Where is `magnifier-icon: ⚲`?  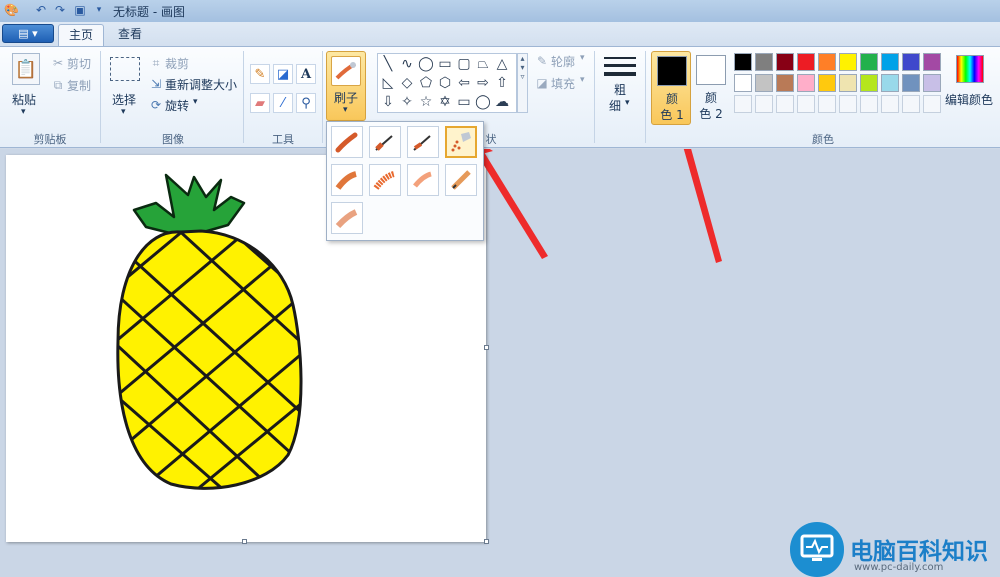 magnifier-icon: ⚲ is located at coordinates (306, 103).